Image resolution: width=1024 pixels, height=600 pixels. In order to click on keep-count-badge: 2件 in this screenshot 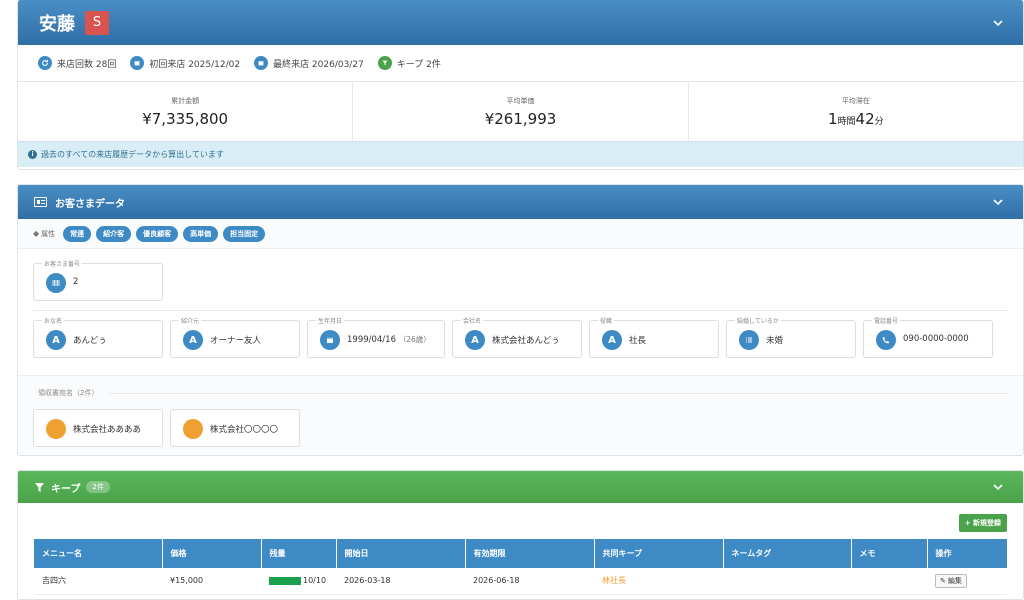, I will do `click(98, 487)`.